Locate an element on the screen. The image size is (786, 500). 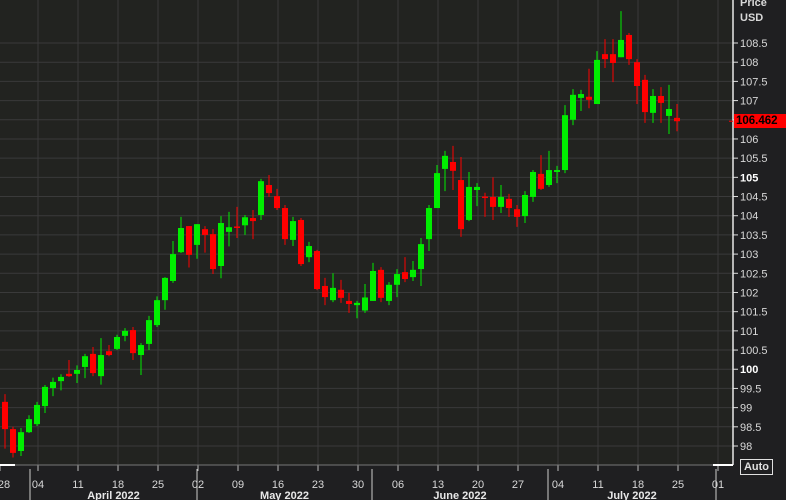
y-tick-label: 100.5 is located at coordinates (754, 351).